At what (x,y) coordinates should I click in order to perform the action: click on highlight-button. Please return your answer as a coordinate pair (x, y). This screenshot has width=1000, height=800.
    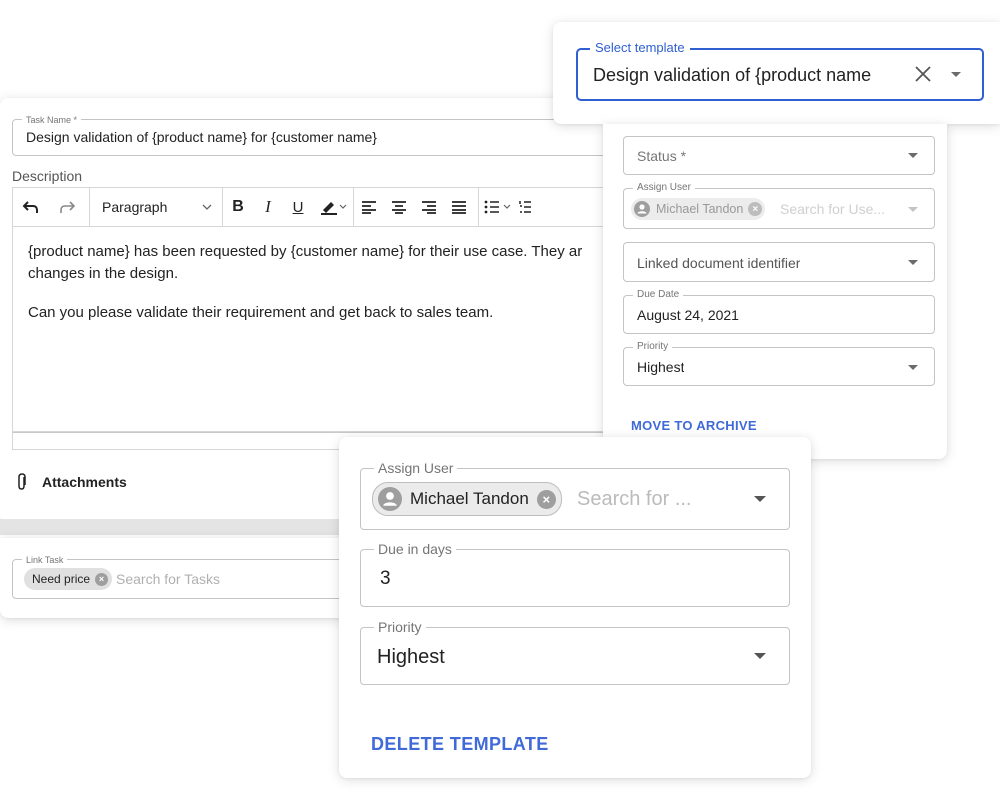
    Looking at the image, I should click on (333, 207).